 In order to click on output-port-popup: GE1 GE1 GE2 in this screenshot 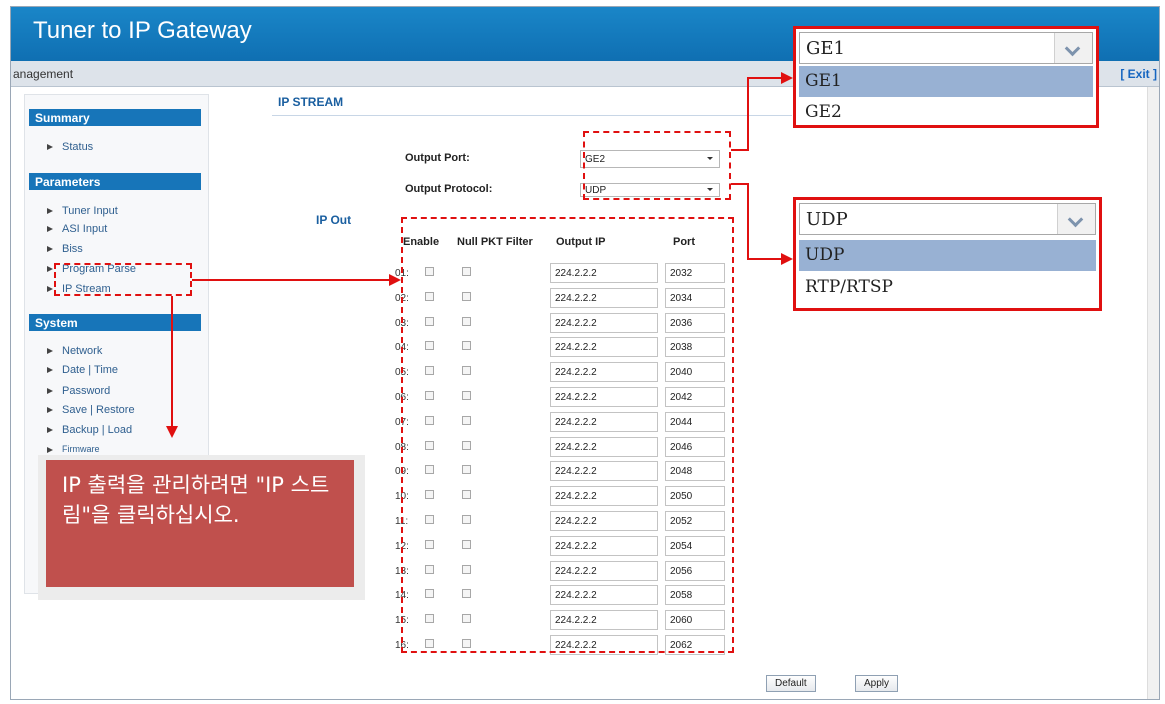, I will do `click(946, 77)`.